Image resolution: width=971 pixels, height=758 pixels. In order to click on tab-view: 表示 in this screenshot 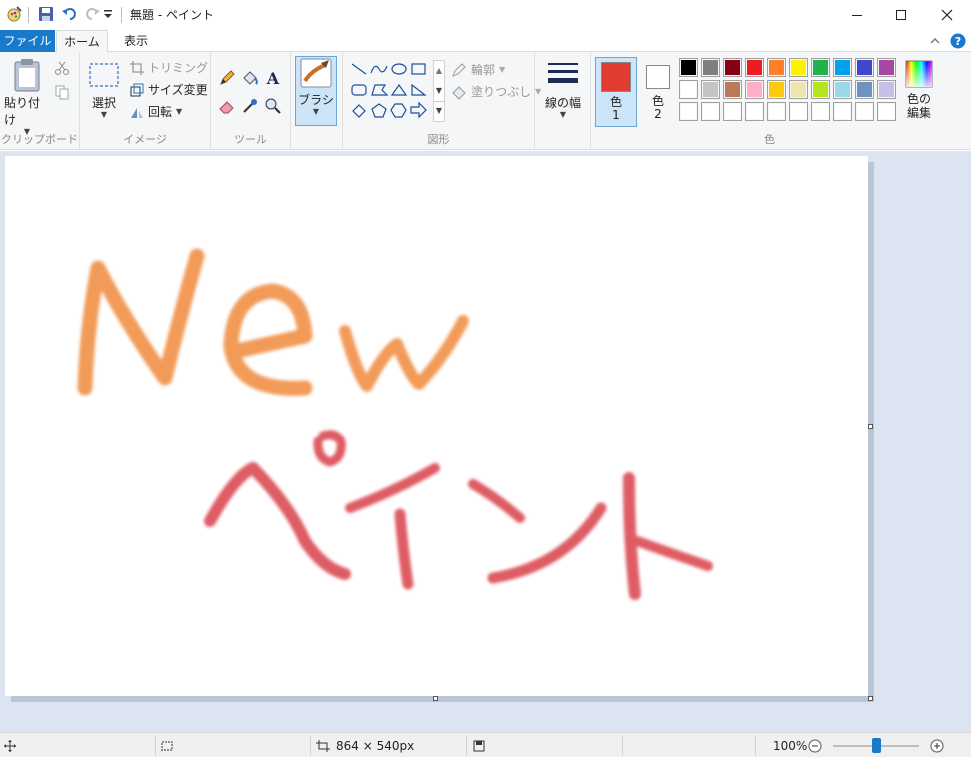, I will do `click(136, 41)`.